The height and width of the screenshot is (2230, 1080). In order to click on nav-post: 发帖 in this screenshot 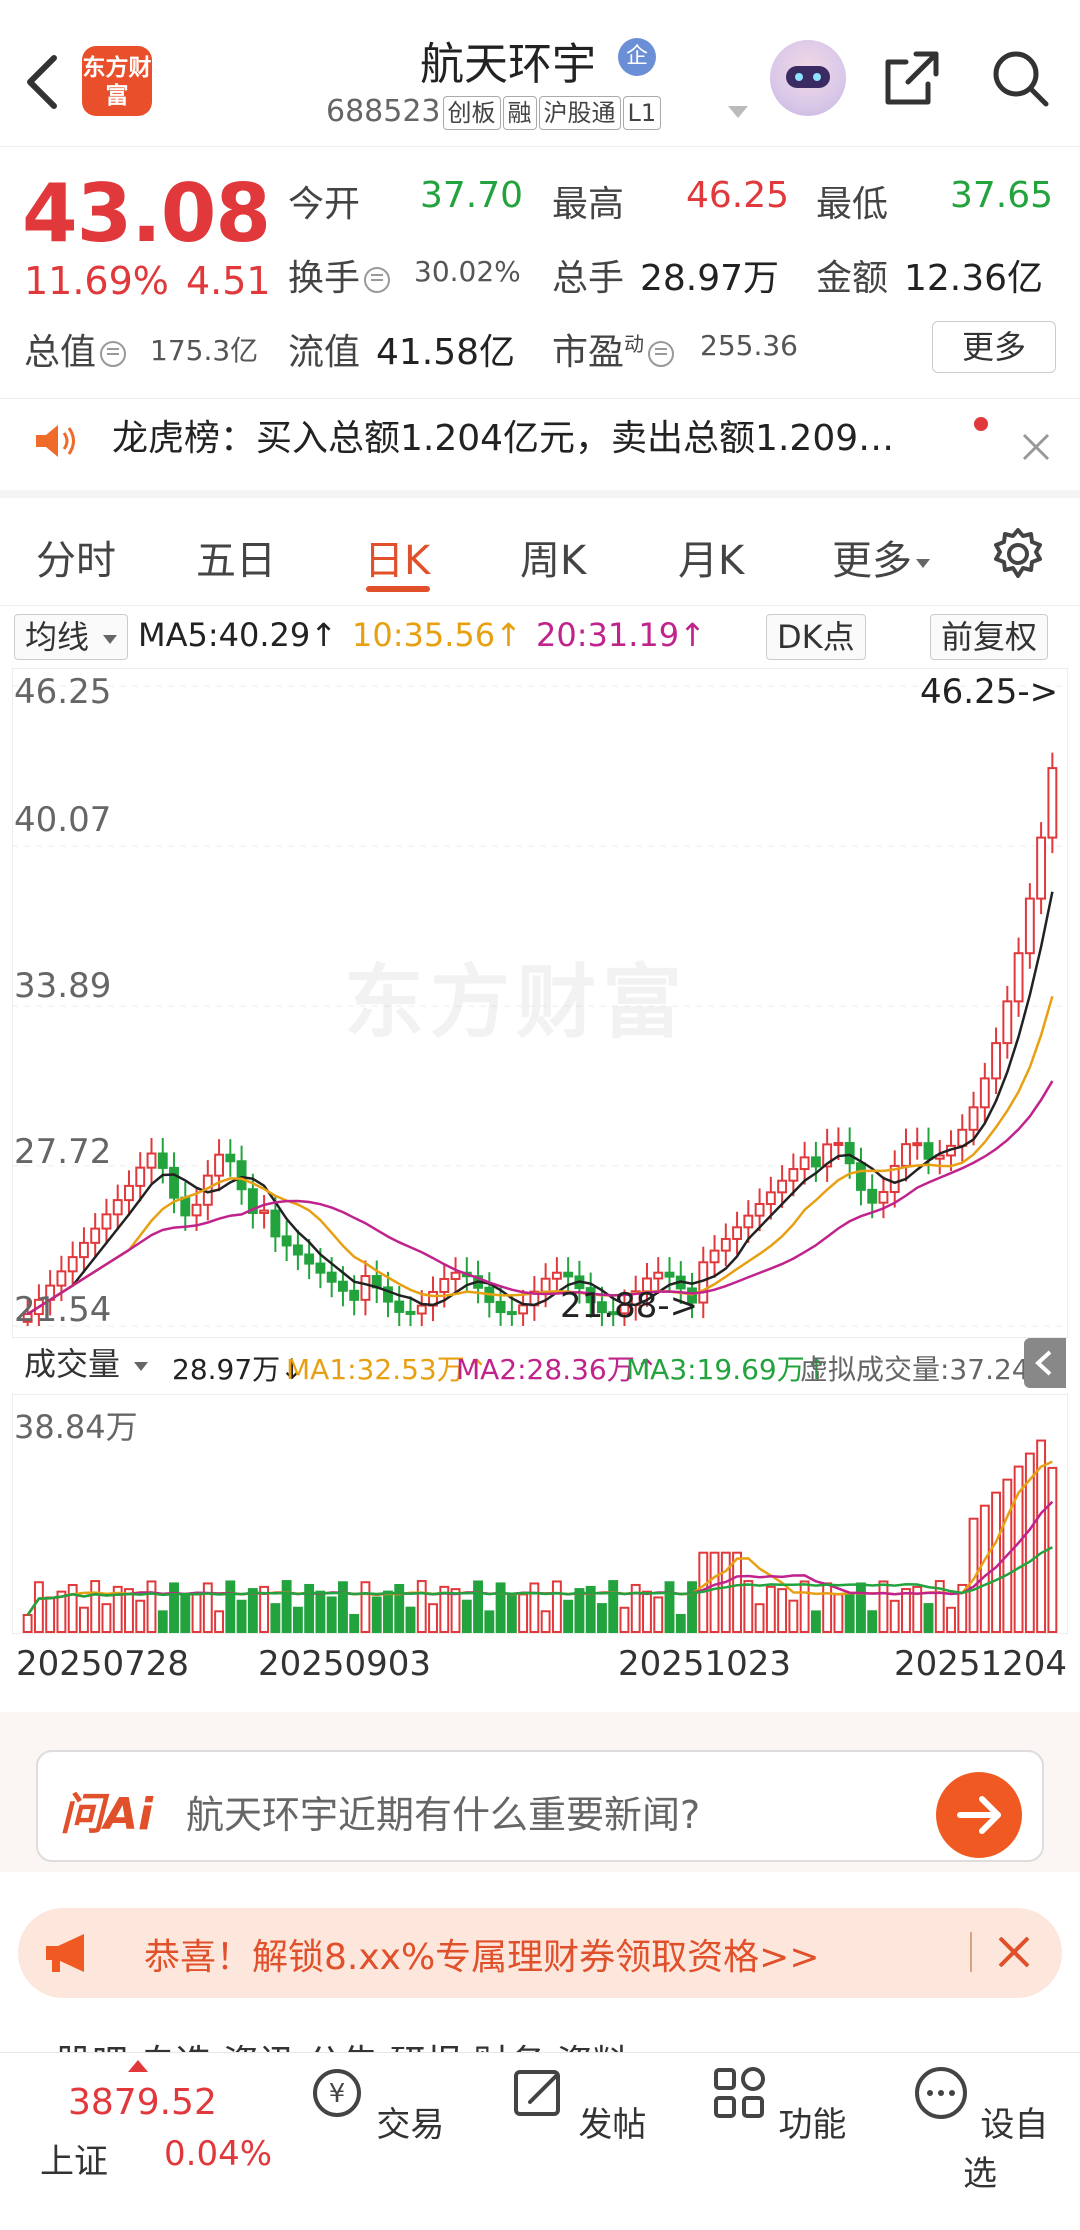, I will do `click(578, 2105)`.